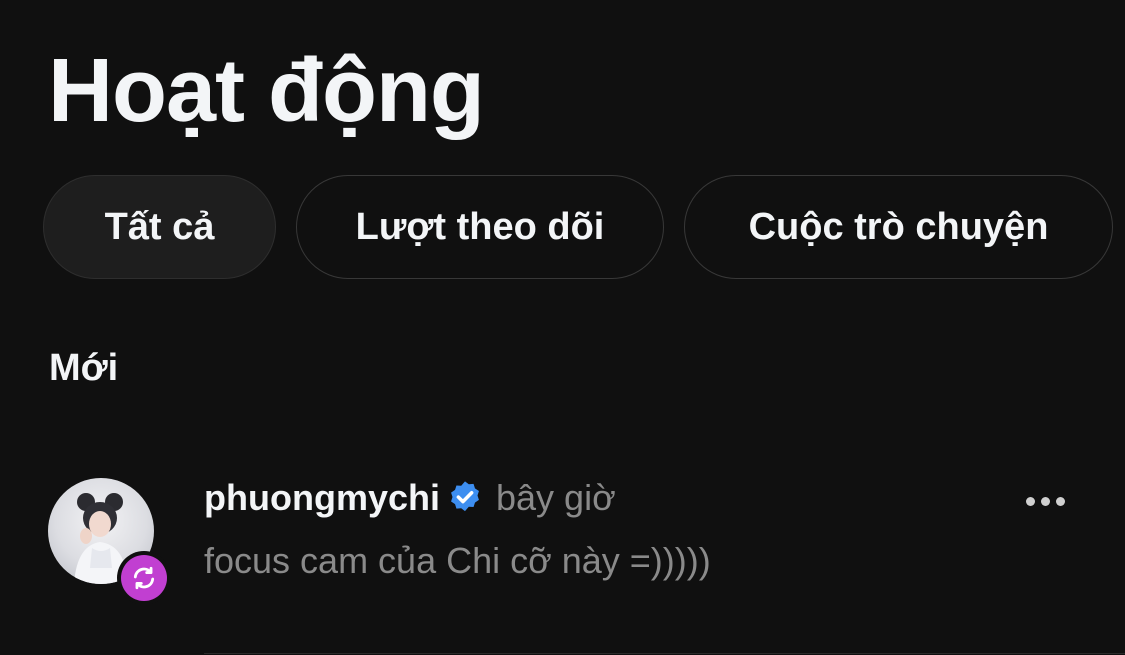  What do you see at coordinates (84, 368) in the screenshot?
I see `section-heading-new: Mới` at bounding box center [84, 368].